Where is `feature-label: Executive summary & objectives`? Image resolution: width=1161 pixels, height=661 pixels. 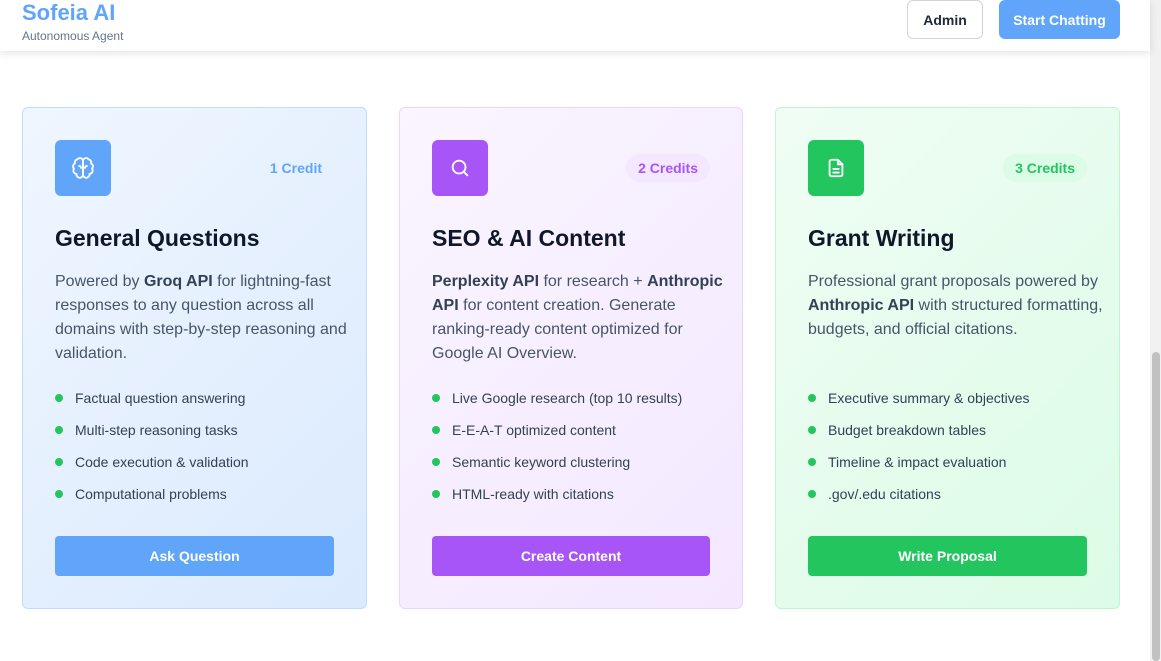 feature-label: Executive summary & objectives is located at coordinates (929, 398).